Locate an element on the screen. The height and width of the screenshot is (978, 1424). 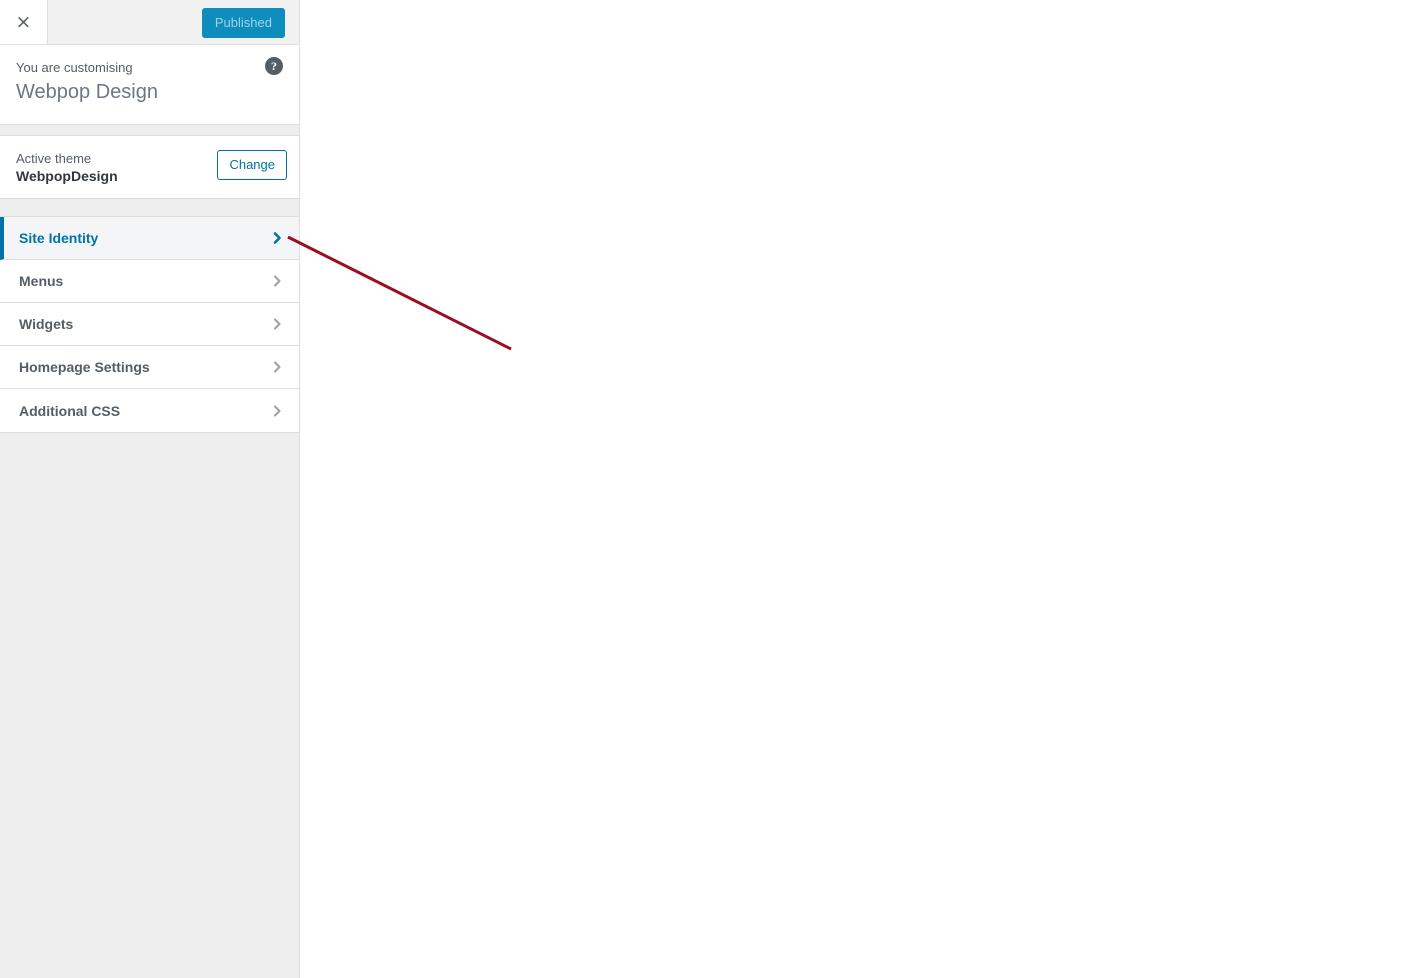
sidebar-item-widgets: Widgets is located at coordinates (149, 324).